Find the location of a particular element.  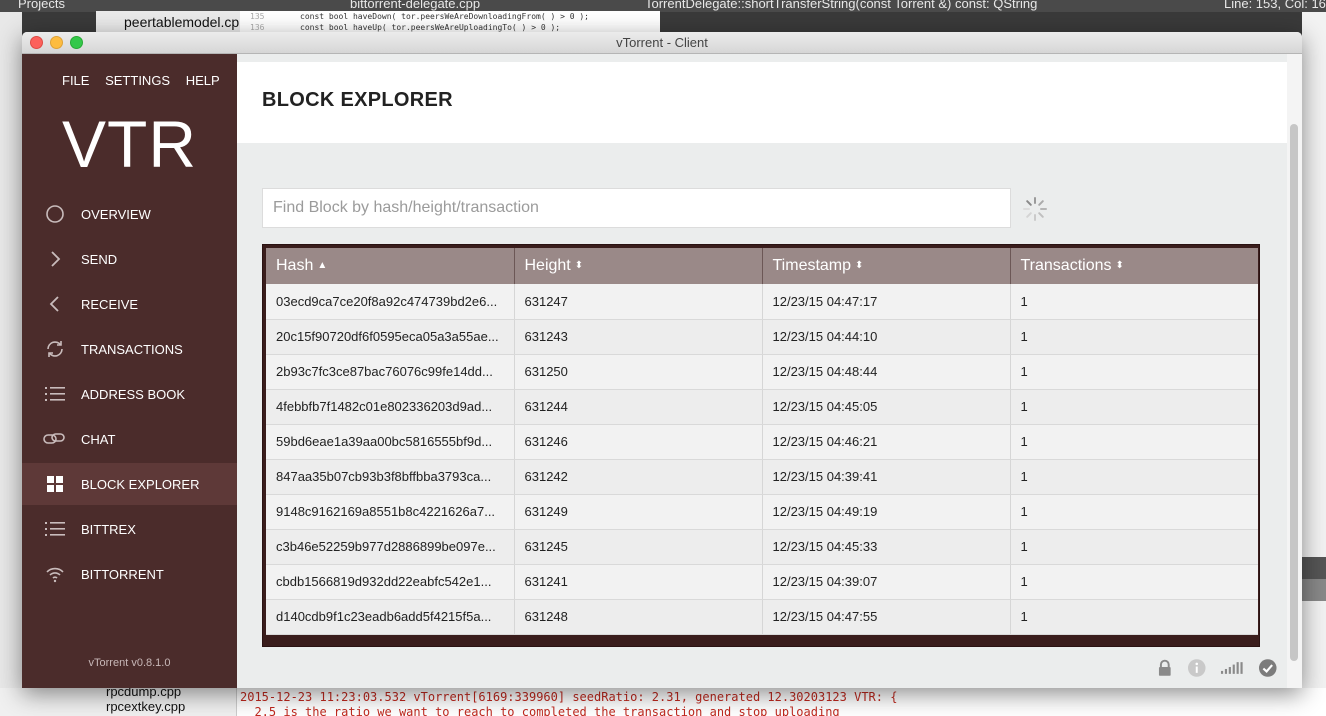

scrollbar-thumb is located at coordinates (1294, 392).